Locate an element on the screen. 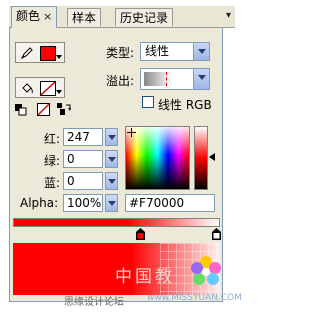 The height and width of the screenshot is (314, 320). flower-logo-icon is located at coordinates (206, 270).